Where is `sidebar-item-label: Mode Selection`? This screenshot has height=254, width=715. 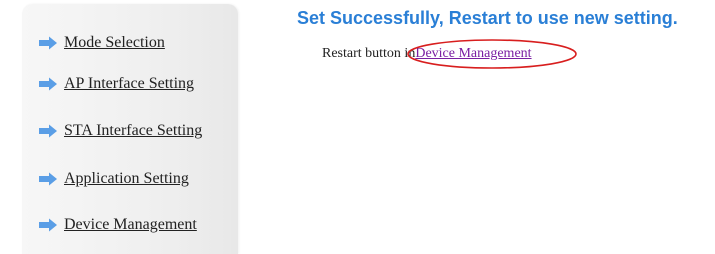 sidebar-item-label: Mode Selection is located at coordinates (114, 42).